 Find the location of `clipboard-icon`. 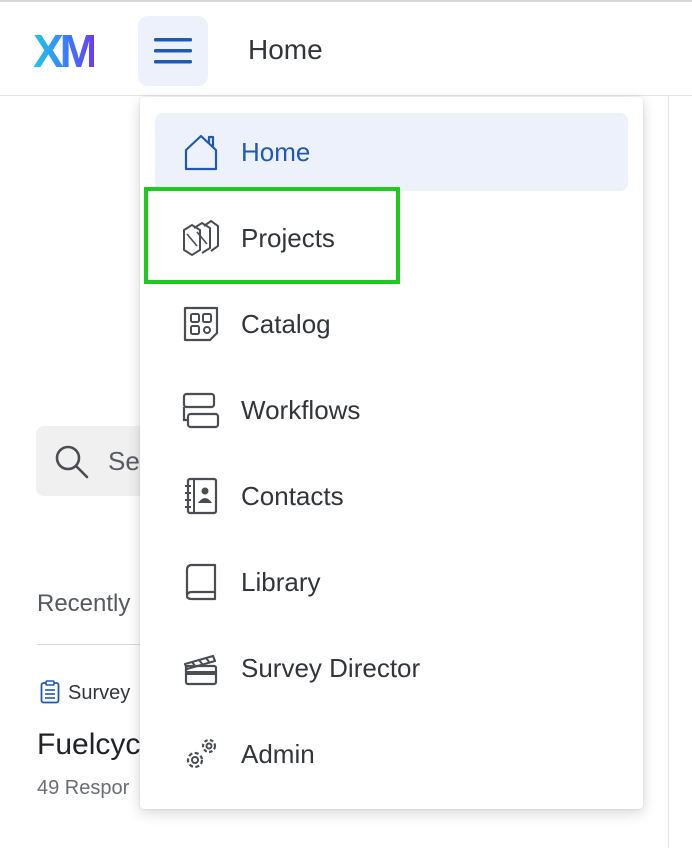

clipboard-icon is located at coordinates (50, 692).